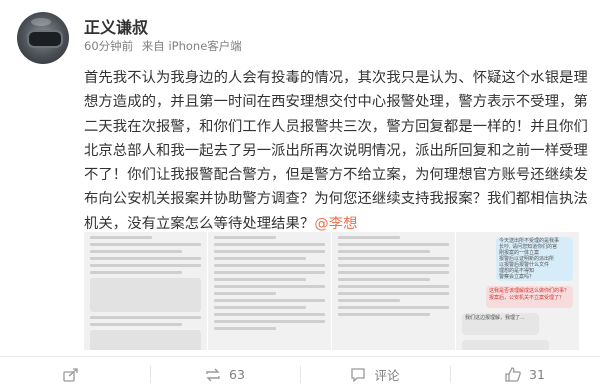  What do you see at coordinates (213, 374) in the screenshot?
I see `repost-icon` at bounding box center [213, 374].